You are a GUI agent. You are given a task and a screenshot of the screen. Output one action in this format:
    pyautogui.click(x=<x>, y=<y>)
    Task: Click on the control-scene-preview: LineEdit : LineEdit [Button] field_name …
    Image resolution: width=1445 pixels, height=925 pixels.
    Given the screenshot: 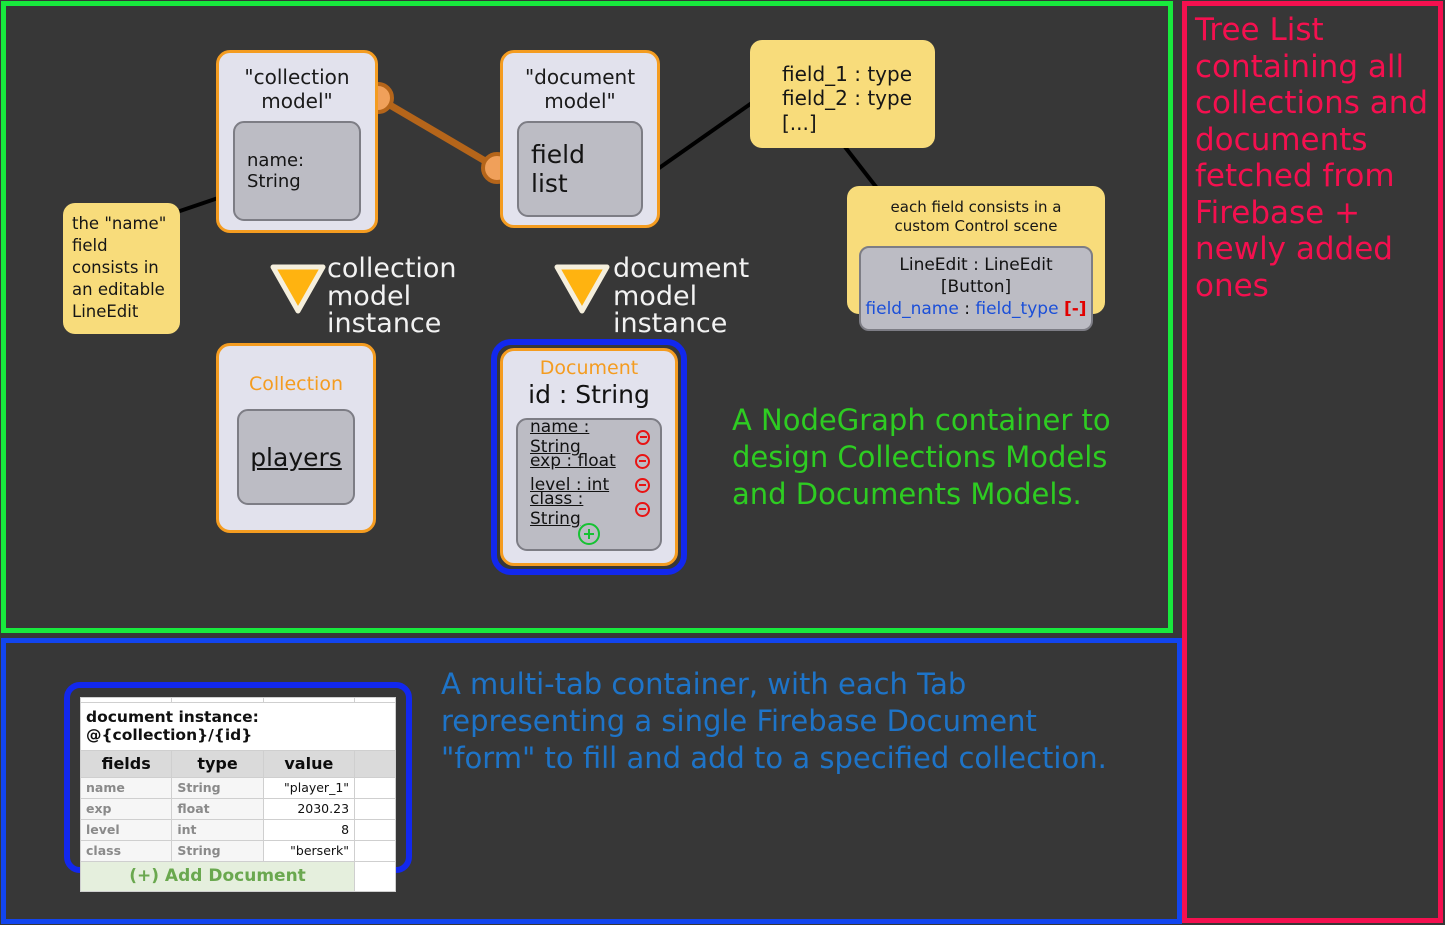 What is the action you would take?
    pyautogui.click(x=976, y=288)
    